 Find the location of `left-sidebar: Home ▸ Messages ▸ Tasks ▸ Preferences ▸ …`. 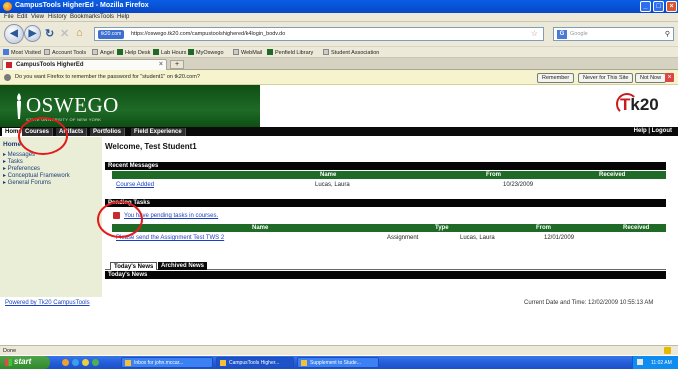

left-sidebar: Home ▸ Messages ▸ Tasks ▸ Preferences ▸ … is located at coordinates (51, 217).